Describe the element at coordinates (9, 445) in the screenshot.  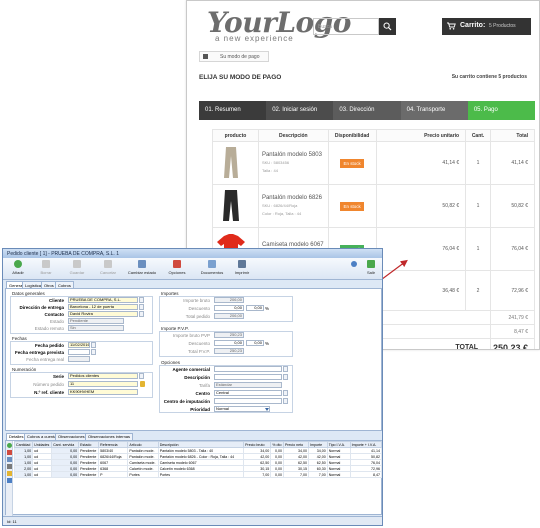
I see `add-line-icon` at that location.